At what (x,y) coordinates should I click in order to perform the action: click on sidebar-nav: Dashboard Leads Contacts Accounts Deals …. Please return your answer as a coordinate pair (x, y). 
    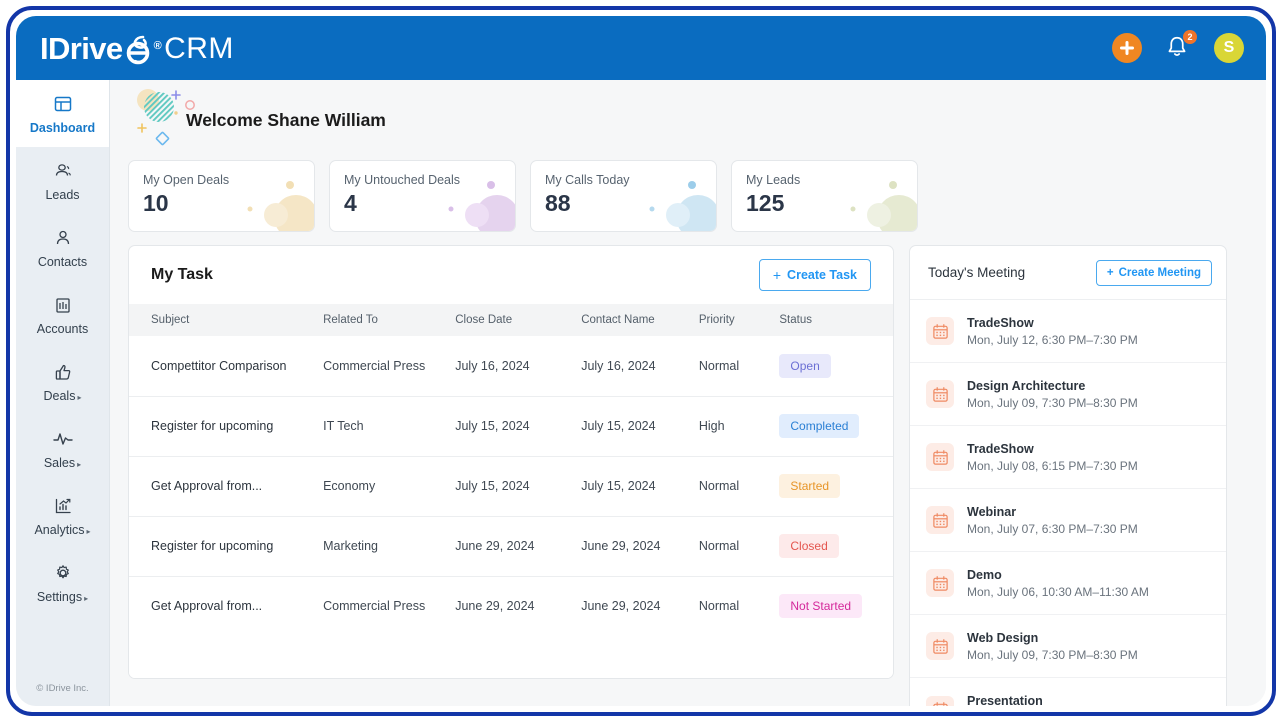
    Looking at the image, I should click on (63, 393).